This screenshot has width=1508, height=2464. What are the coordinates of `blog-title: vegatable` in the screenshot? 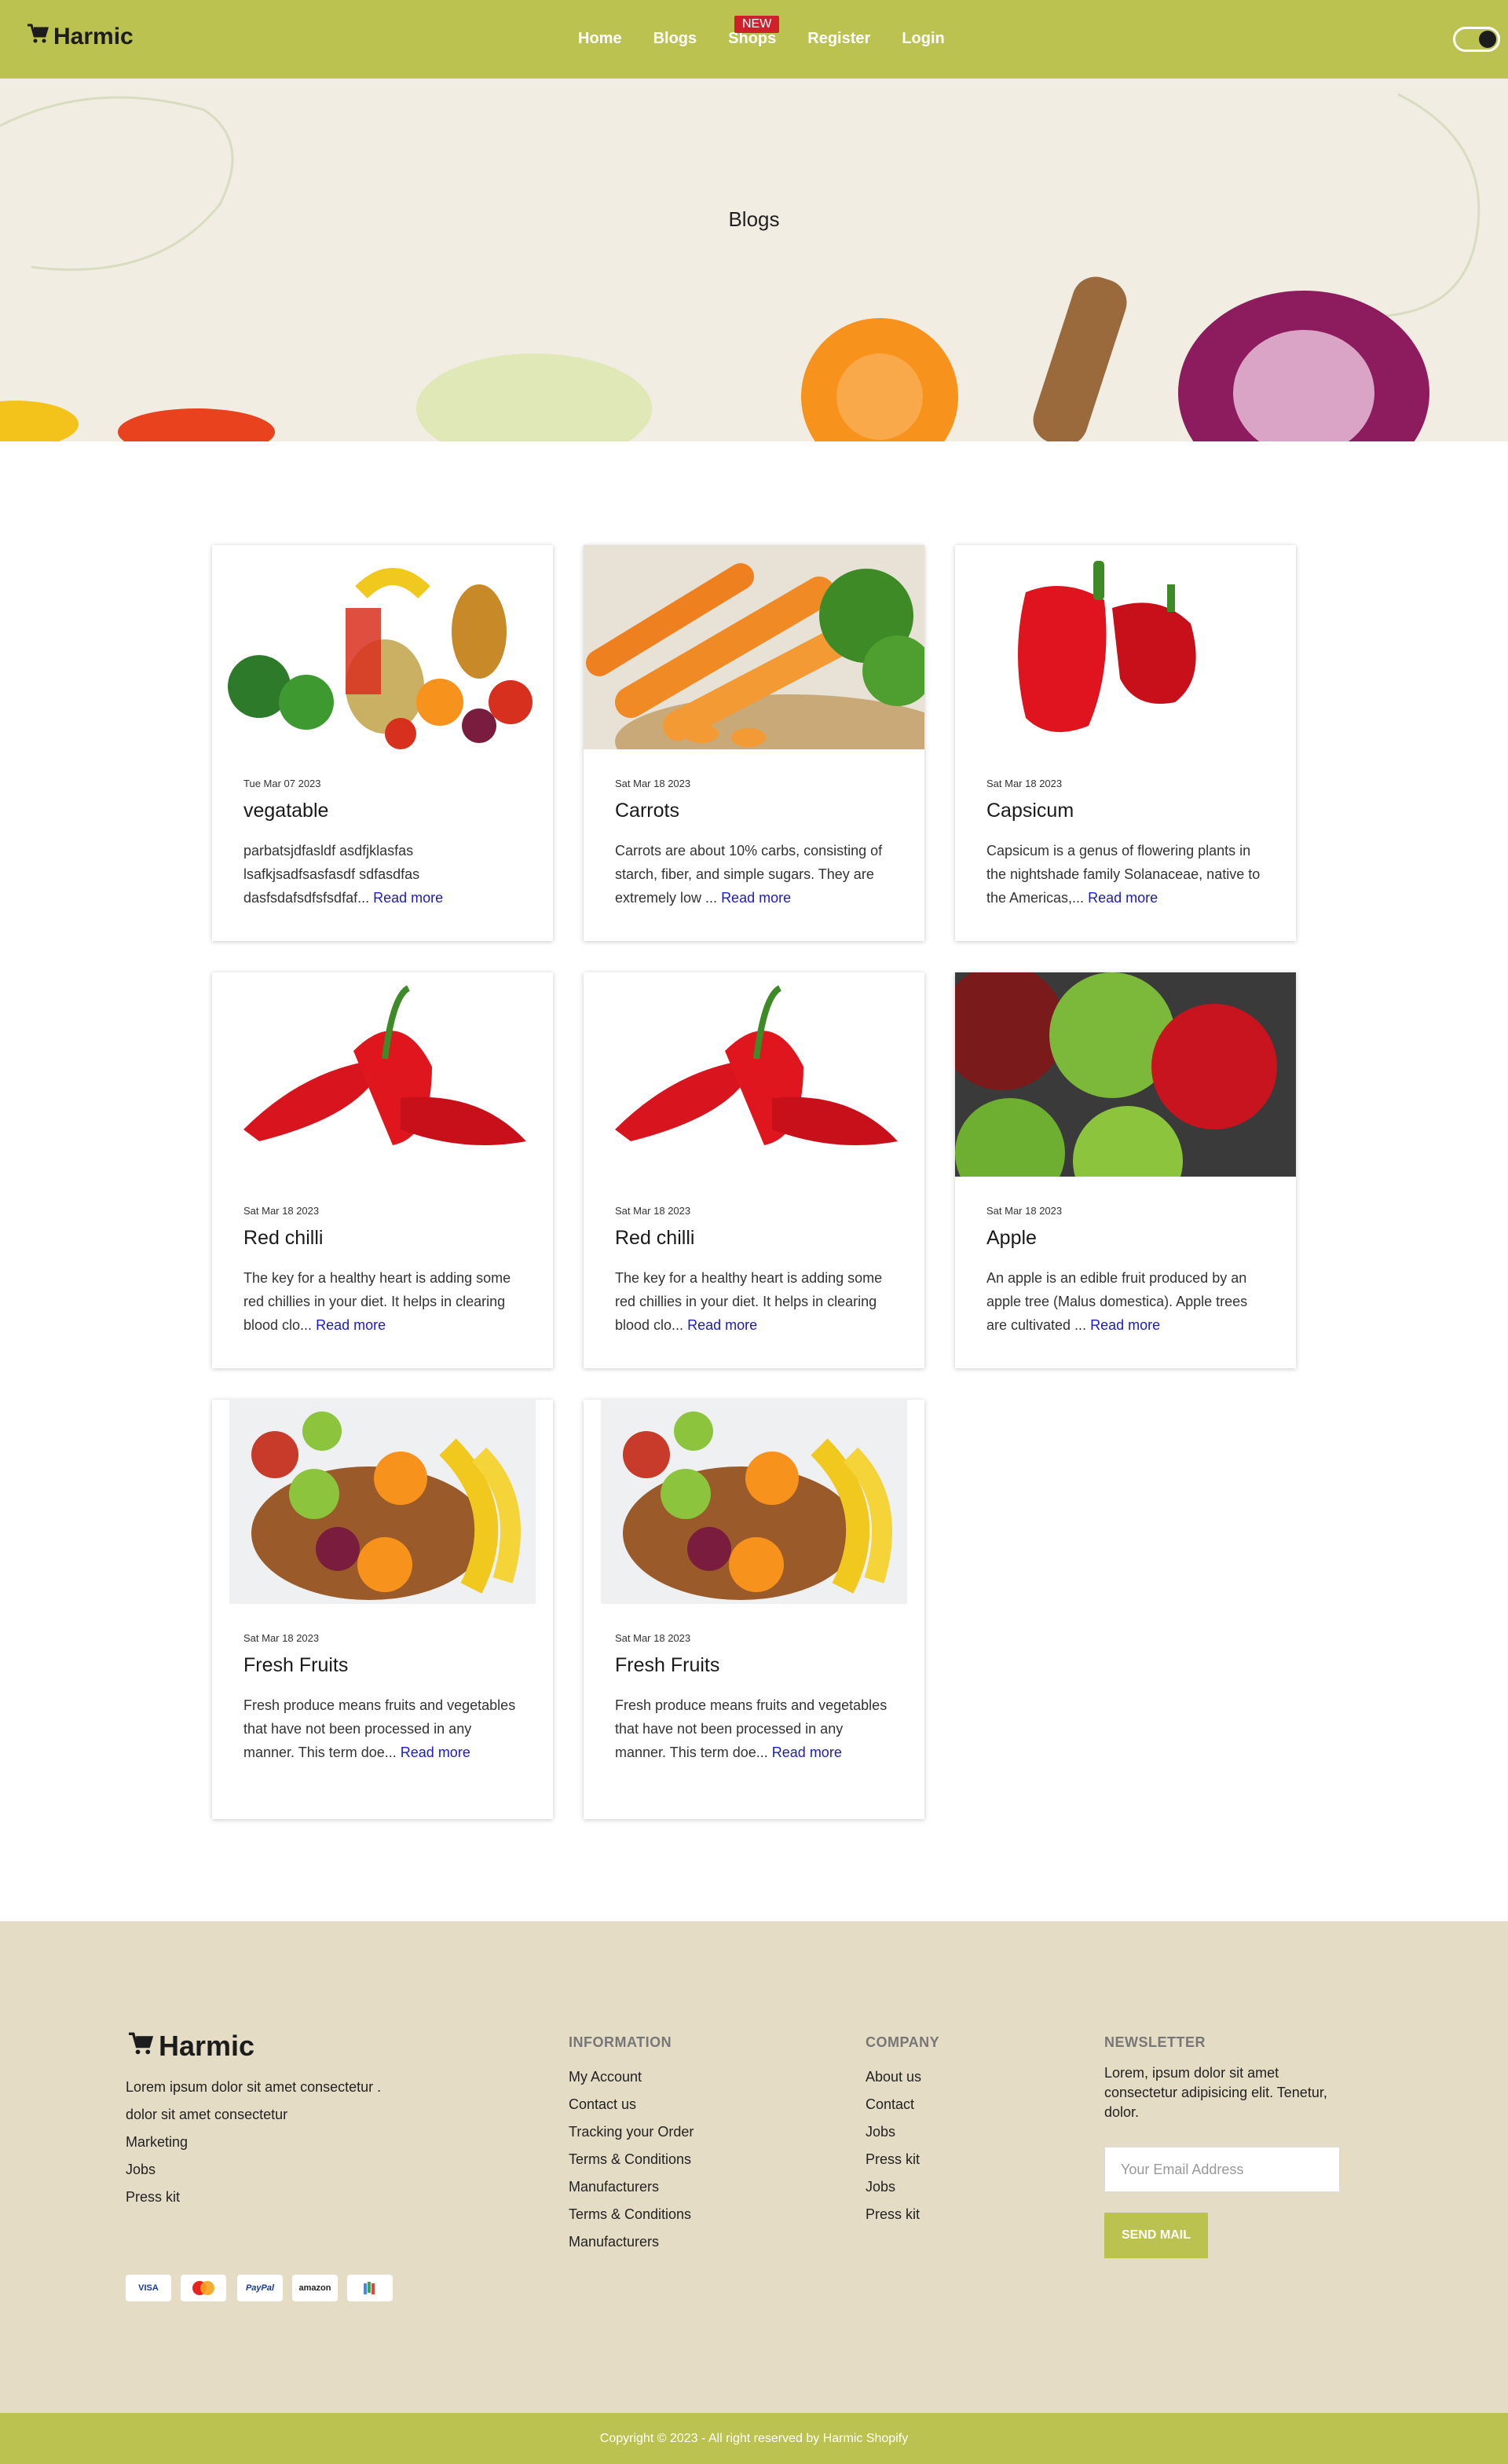 It's located at (285, 811).